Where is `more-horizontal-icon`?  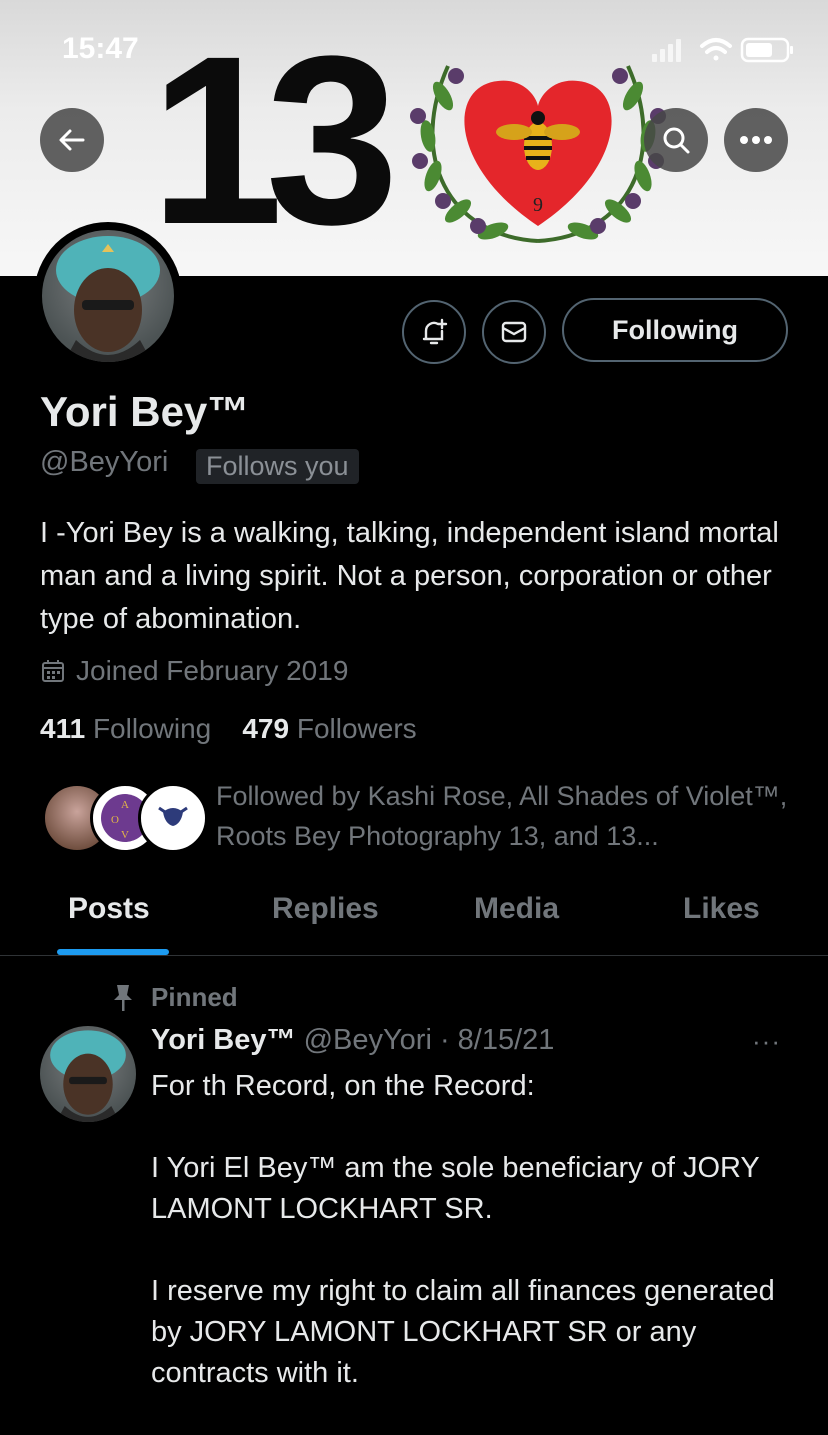
more-horizontal-icon is located at coordinates (756, 140).